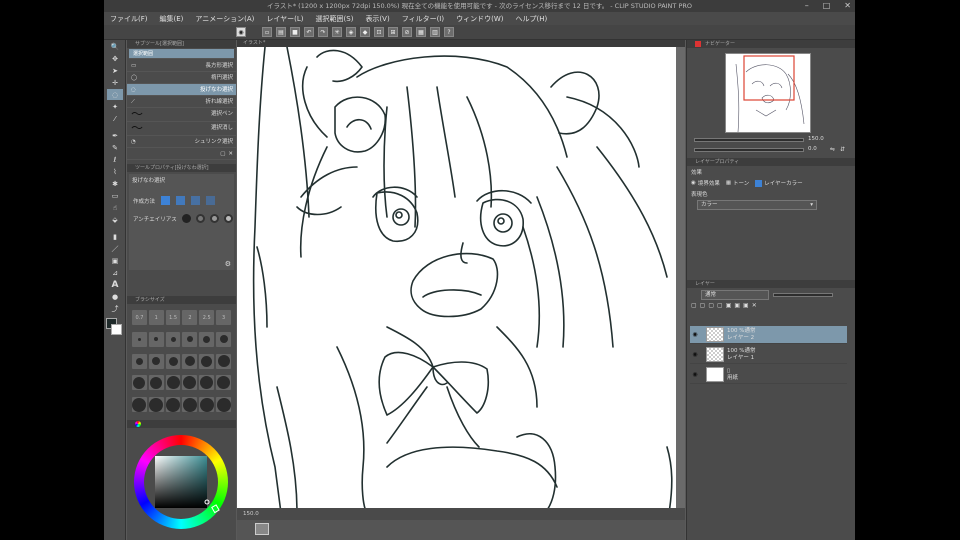 This screenshot has width=960, height=540. I want to click on subtool-item-select-pen: 〜選択ペン, so click(181, 115).